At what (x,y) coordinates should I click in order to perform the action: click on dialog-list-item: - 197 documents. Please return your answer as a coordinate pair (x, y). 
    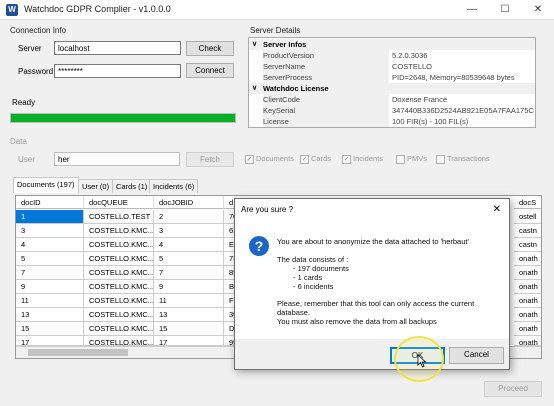
    Looking at the image, I should click on (321, 268).